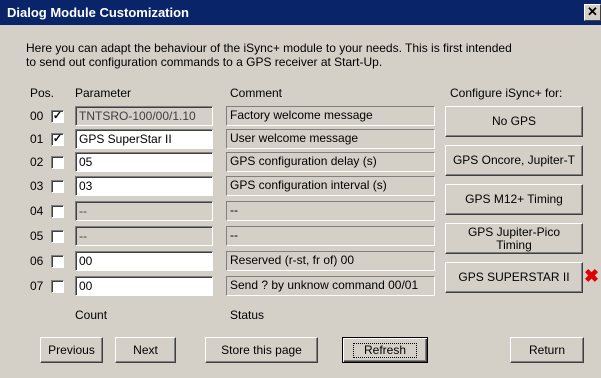 Image resolution: width=601 pixels, height=378 pixels. Describe the element at coordinates (144, 236) in the screenshot. I see `row-param-05: --` at that location.